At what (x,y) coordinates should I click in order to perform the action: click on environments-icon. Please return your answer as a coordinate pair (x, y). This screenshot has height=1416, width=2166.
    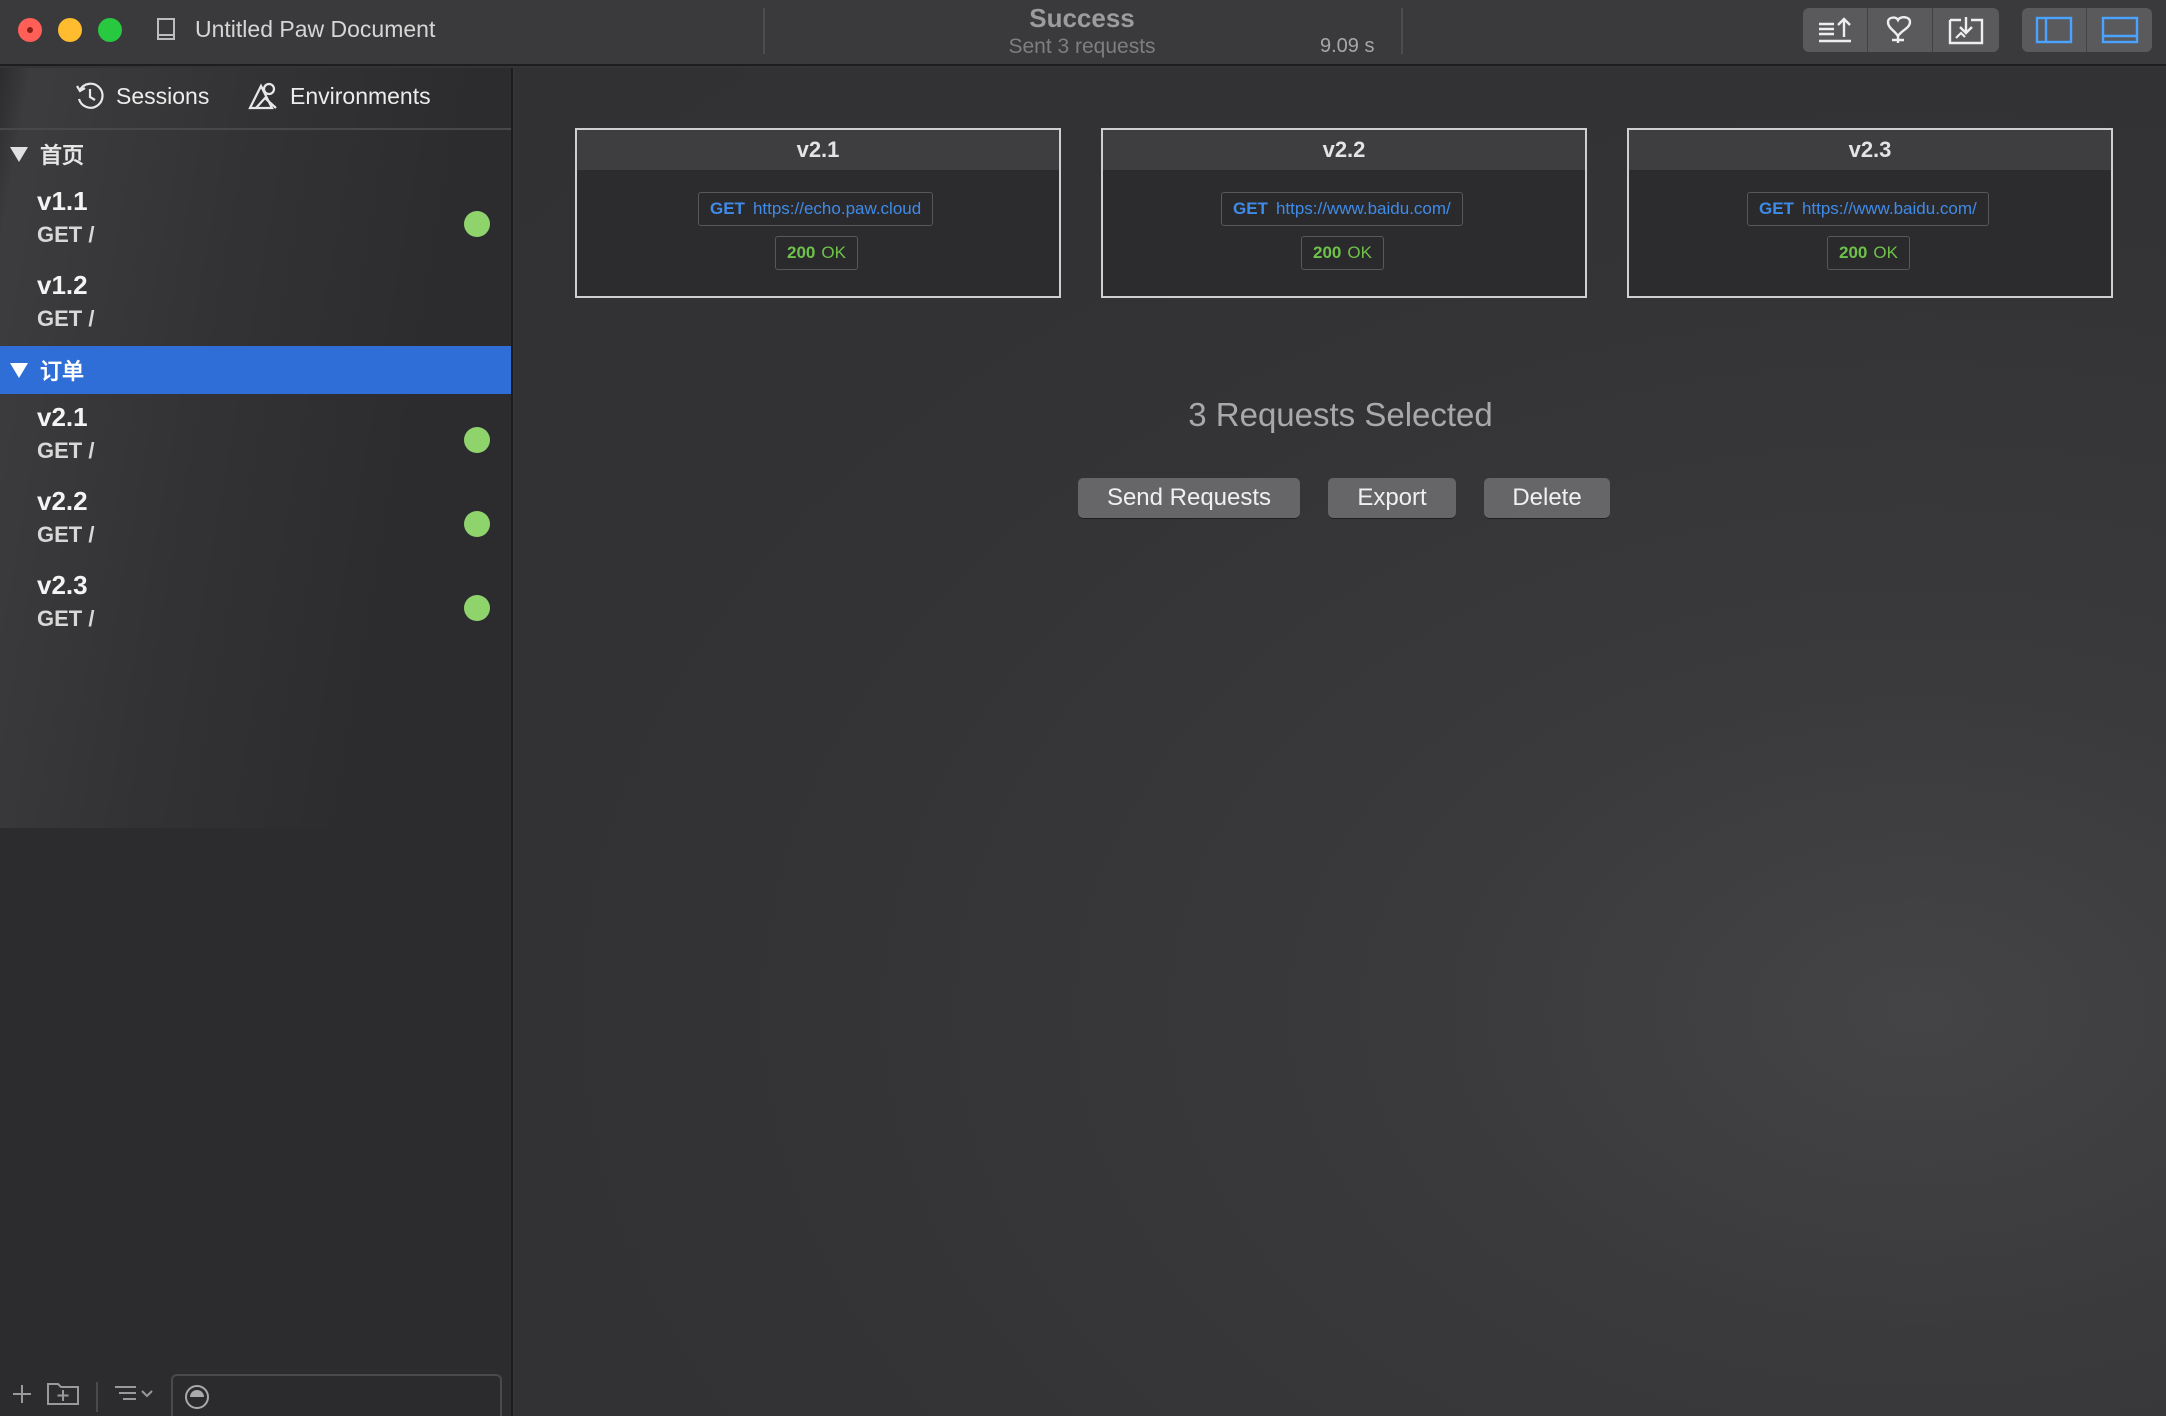
    Looking at the image, I should click on (262, 96).